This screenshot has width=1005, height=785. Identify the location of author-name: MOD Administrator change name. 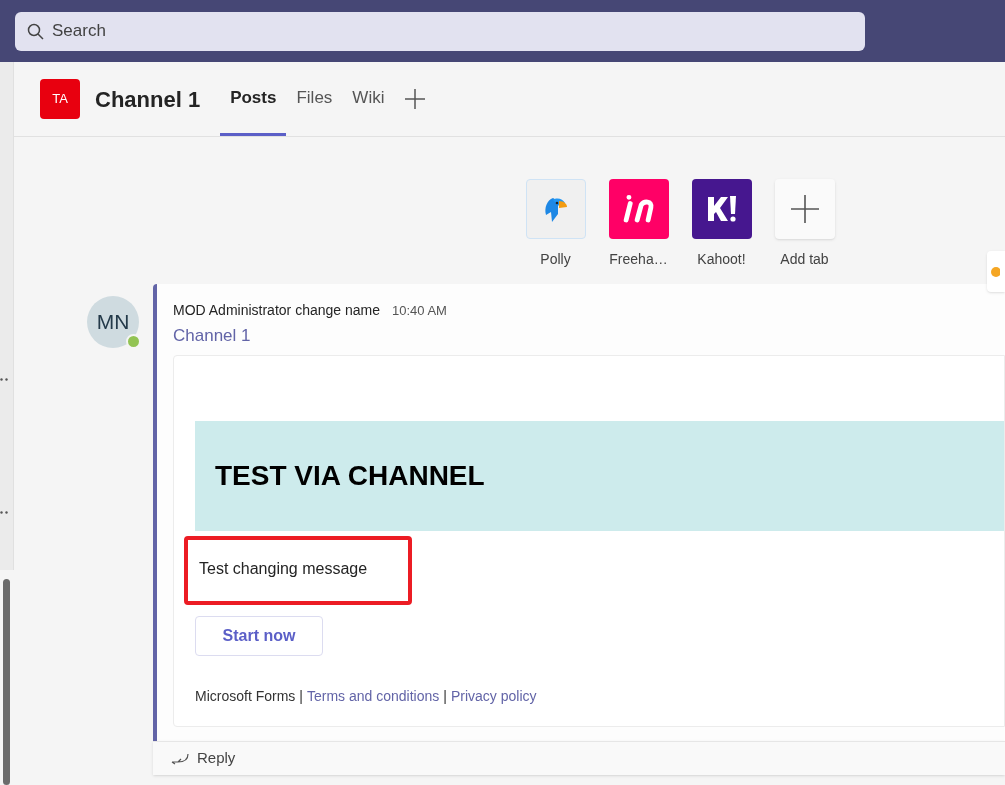
(276, 310).